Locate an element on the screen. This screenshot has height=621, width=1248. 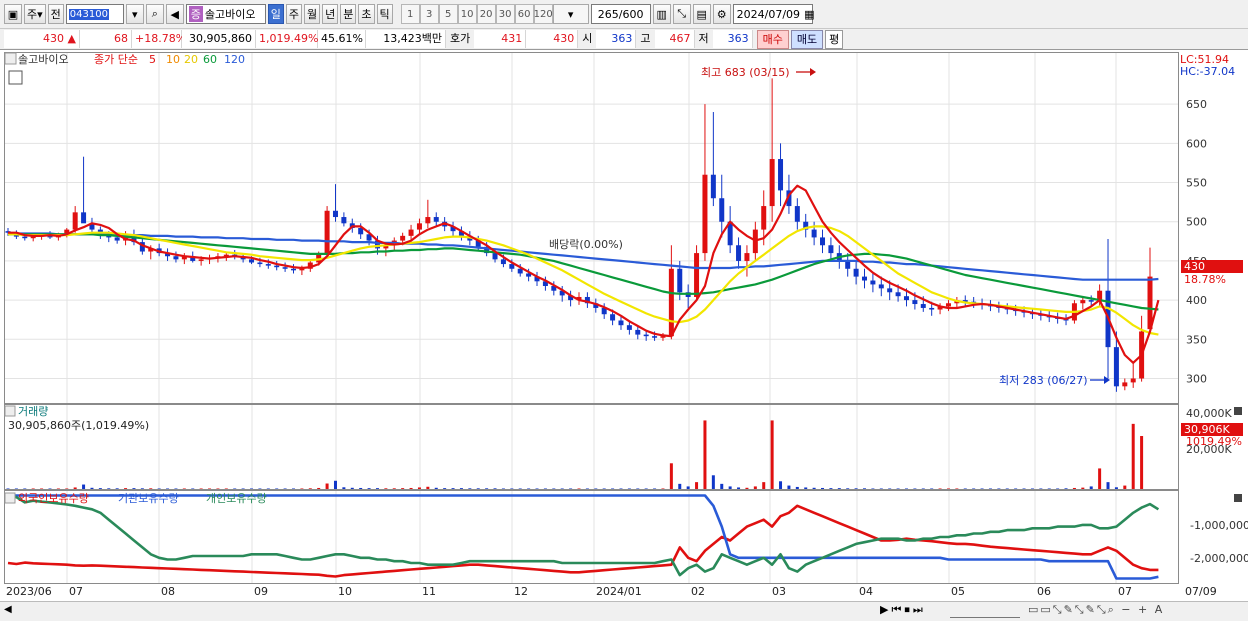
buy-button: 매수 is located at coordinates (772, 39).